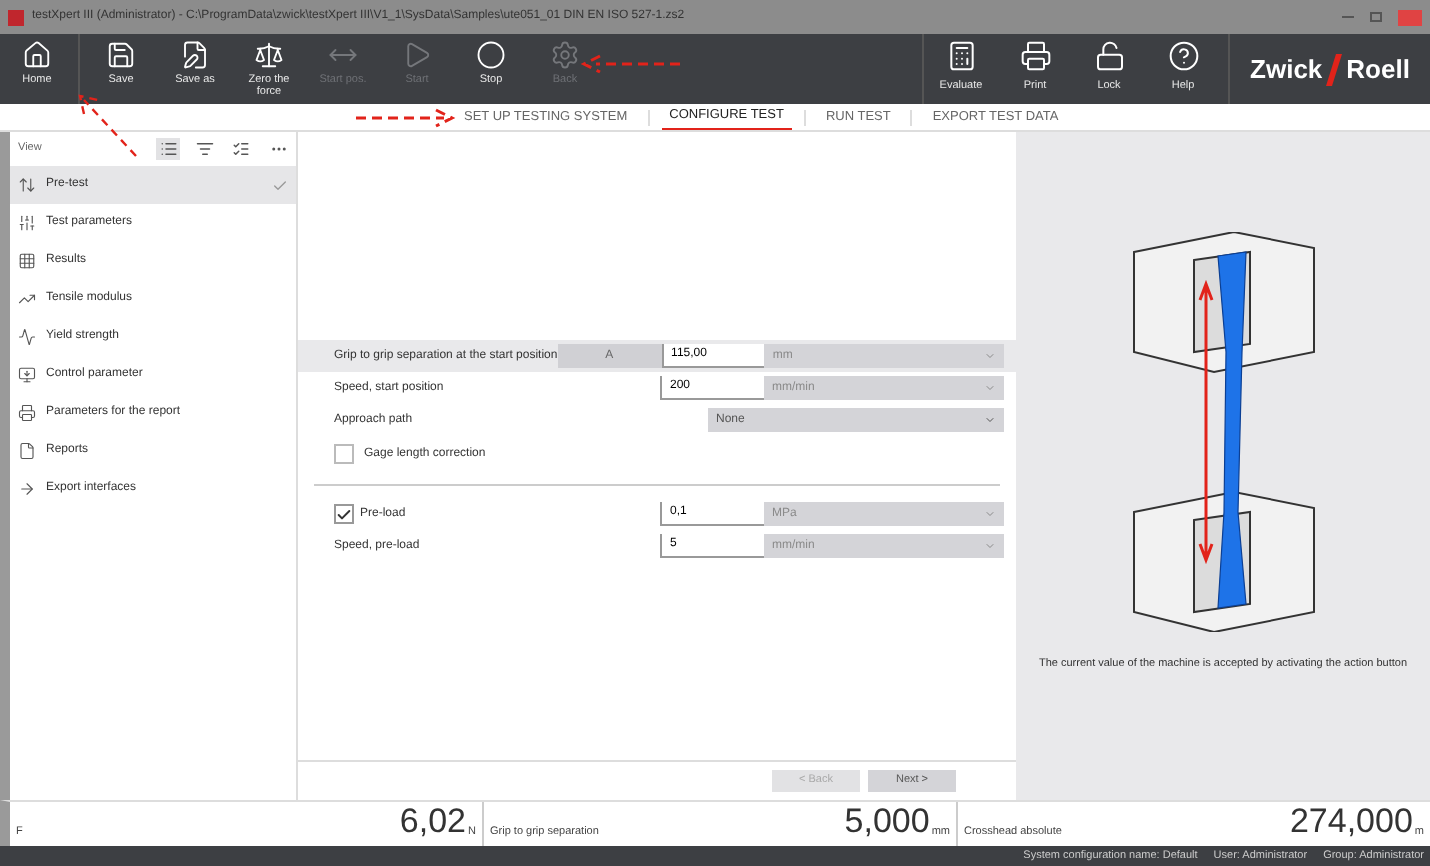  What do you see at coordinates (1109, 56) in the screenshot?
I see `lock-icon` at bounding box center [1109, 56].